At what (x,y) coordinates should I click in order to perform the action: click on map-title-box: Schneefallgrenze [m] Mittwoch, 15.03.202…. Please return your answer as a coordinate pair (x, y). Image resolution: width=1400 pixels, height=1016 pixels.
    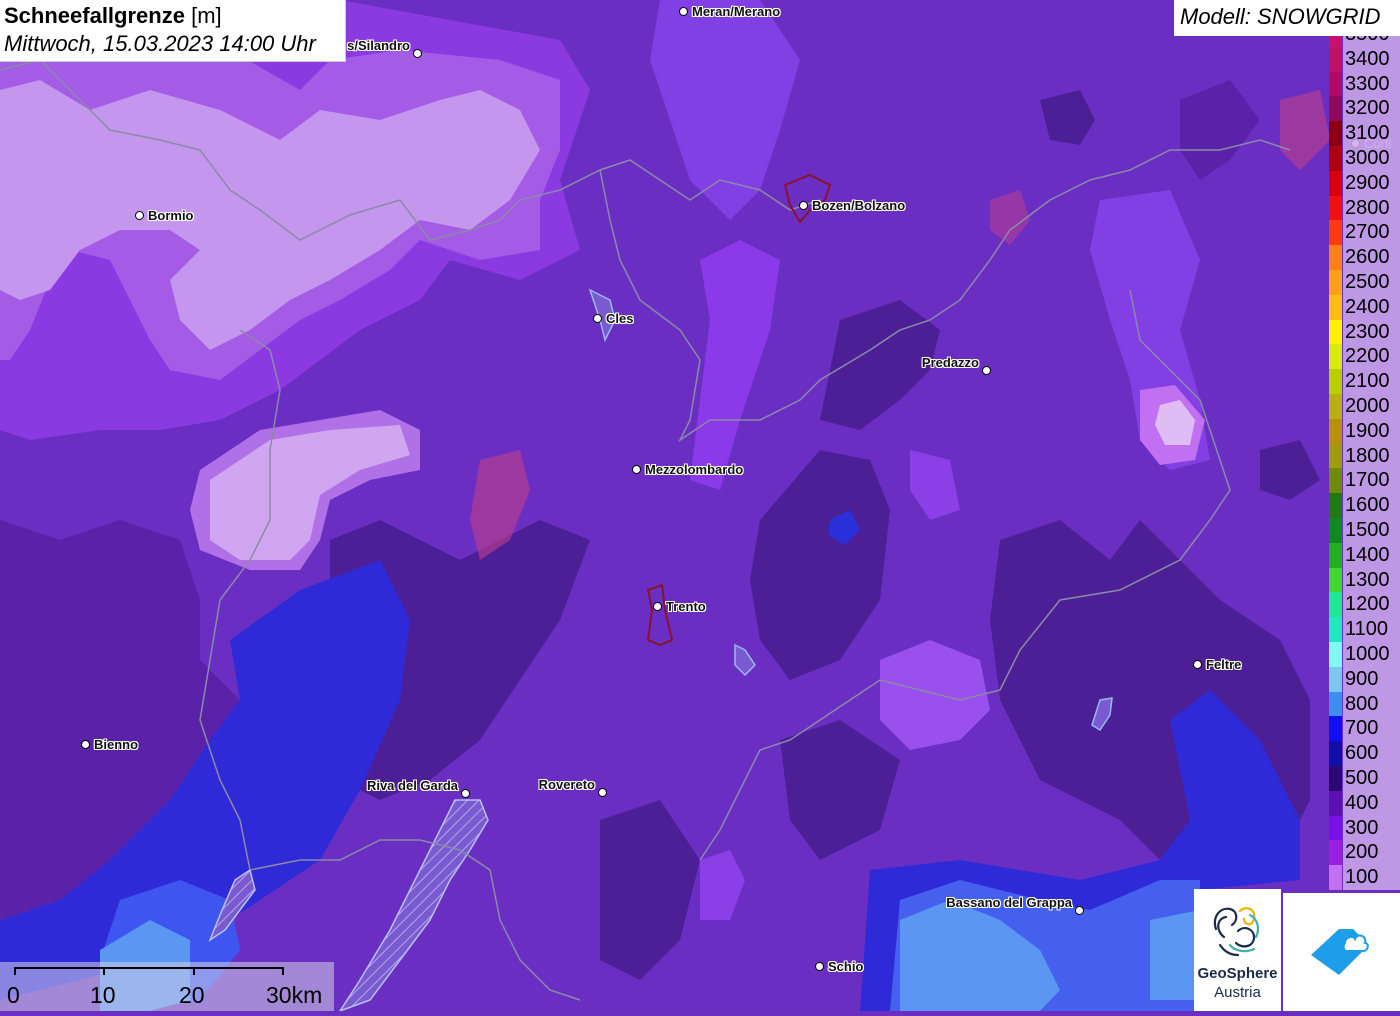
    Looking at the image, I should click on (173, 31).